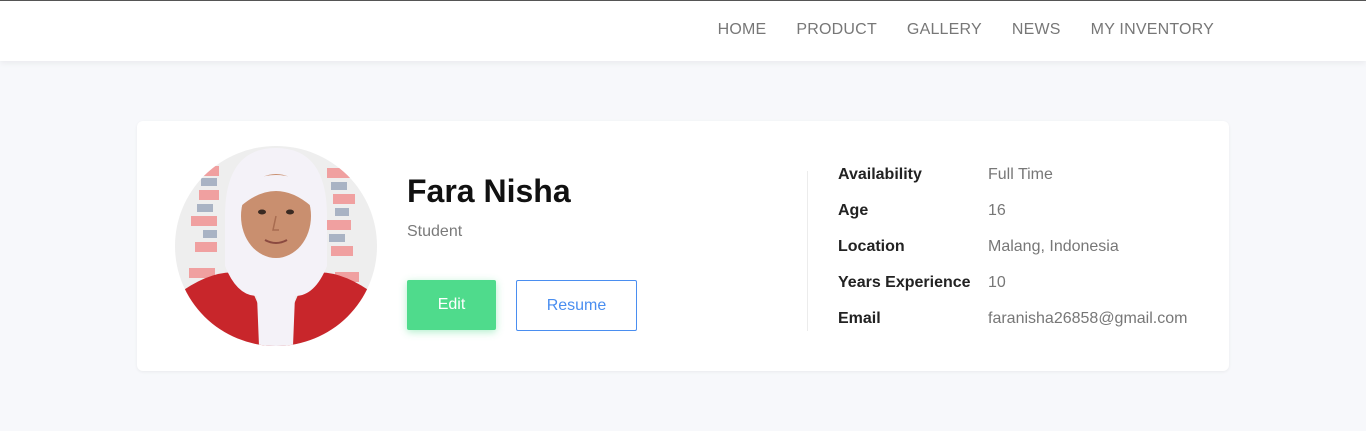 The image size is (1366, 431). I want to click on profile-photo, so click(276, 246).